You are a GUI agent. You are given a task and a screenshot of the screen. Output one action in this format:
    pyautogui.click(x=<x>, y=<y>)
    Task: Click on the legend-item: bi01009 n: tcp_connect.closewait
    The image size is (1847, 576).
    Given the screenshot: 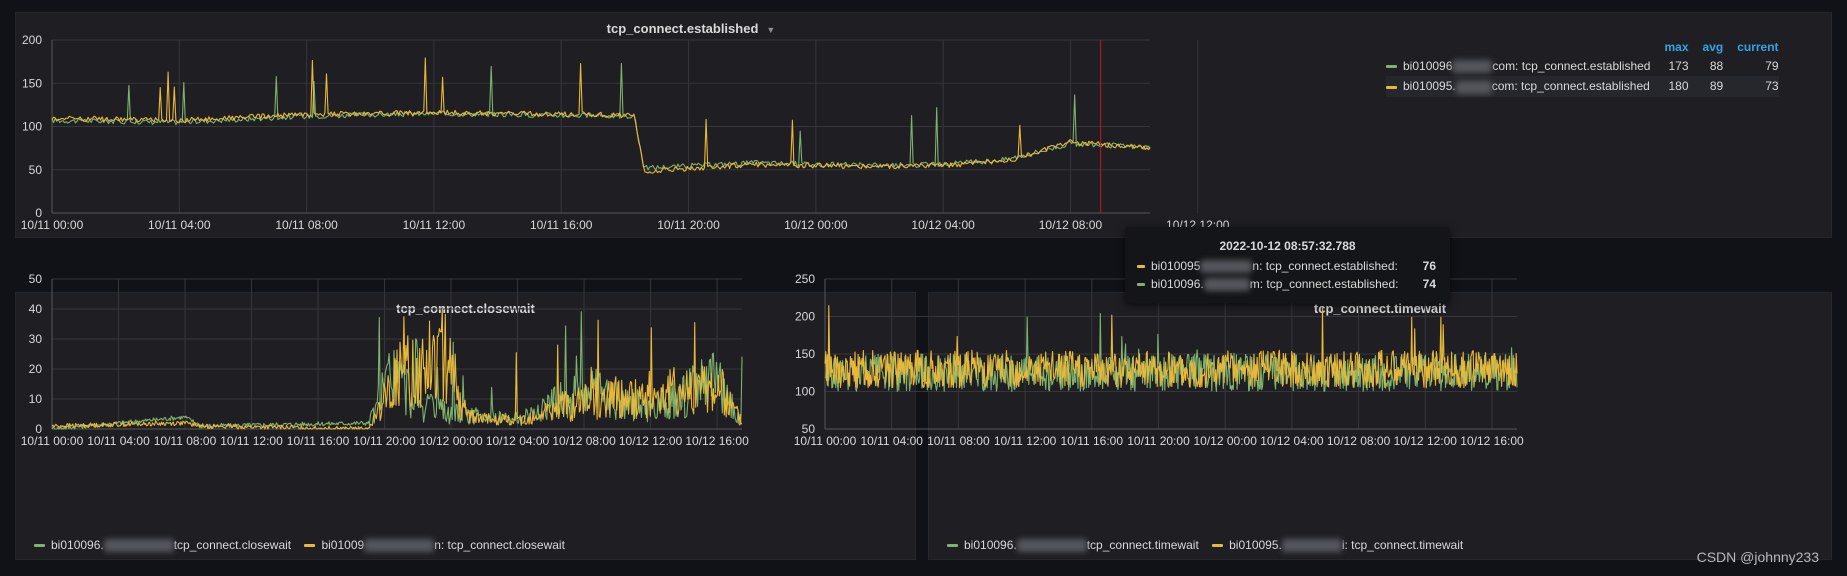 What is the action you would take?
    pyautogui.click(x=434, y=545)
    